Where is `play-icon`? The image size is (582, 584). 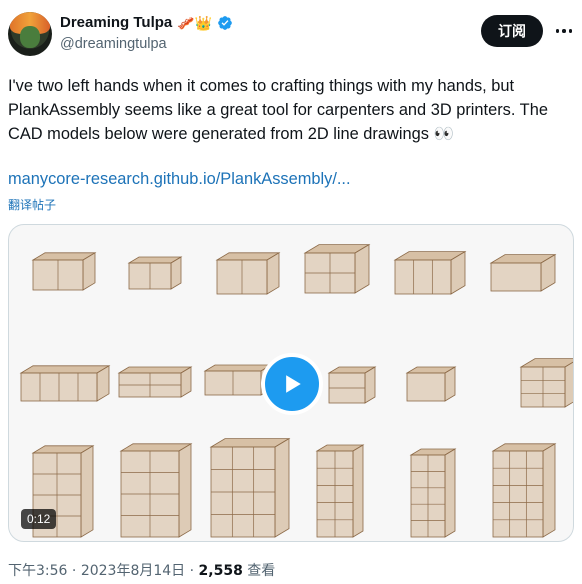 play-icon is located at coordinates (293, 384).